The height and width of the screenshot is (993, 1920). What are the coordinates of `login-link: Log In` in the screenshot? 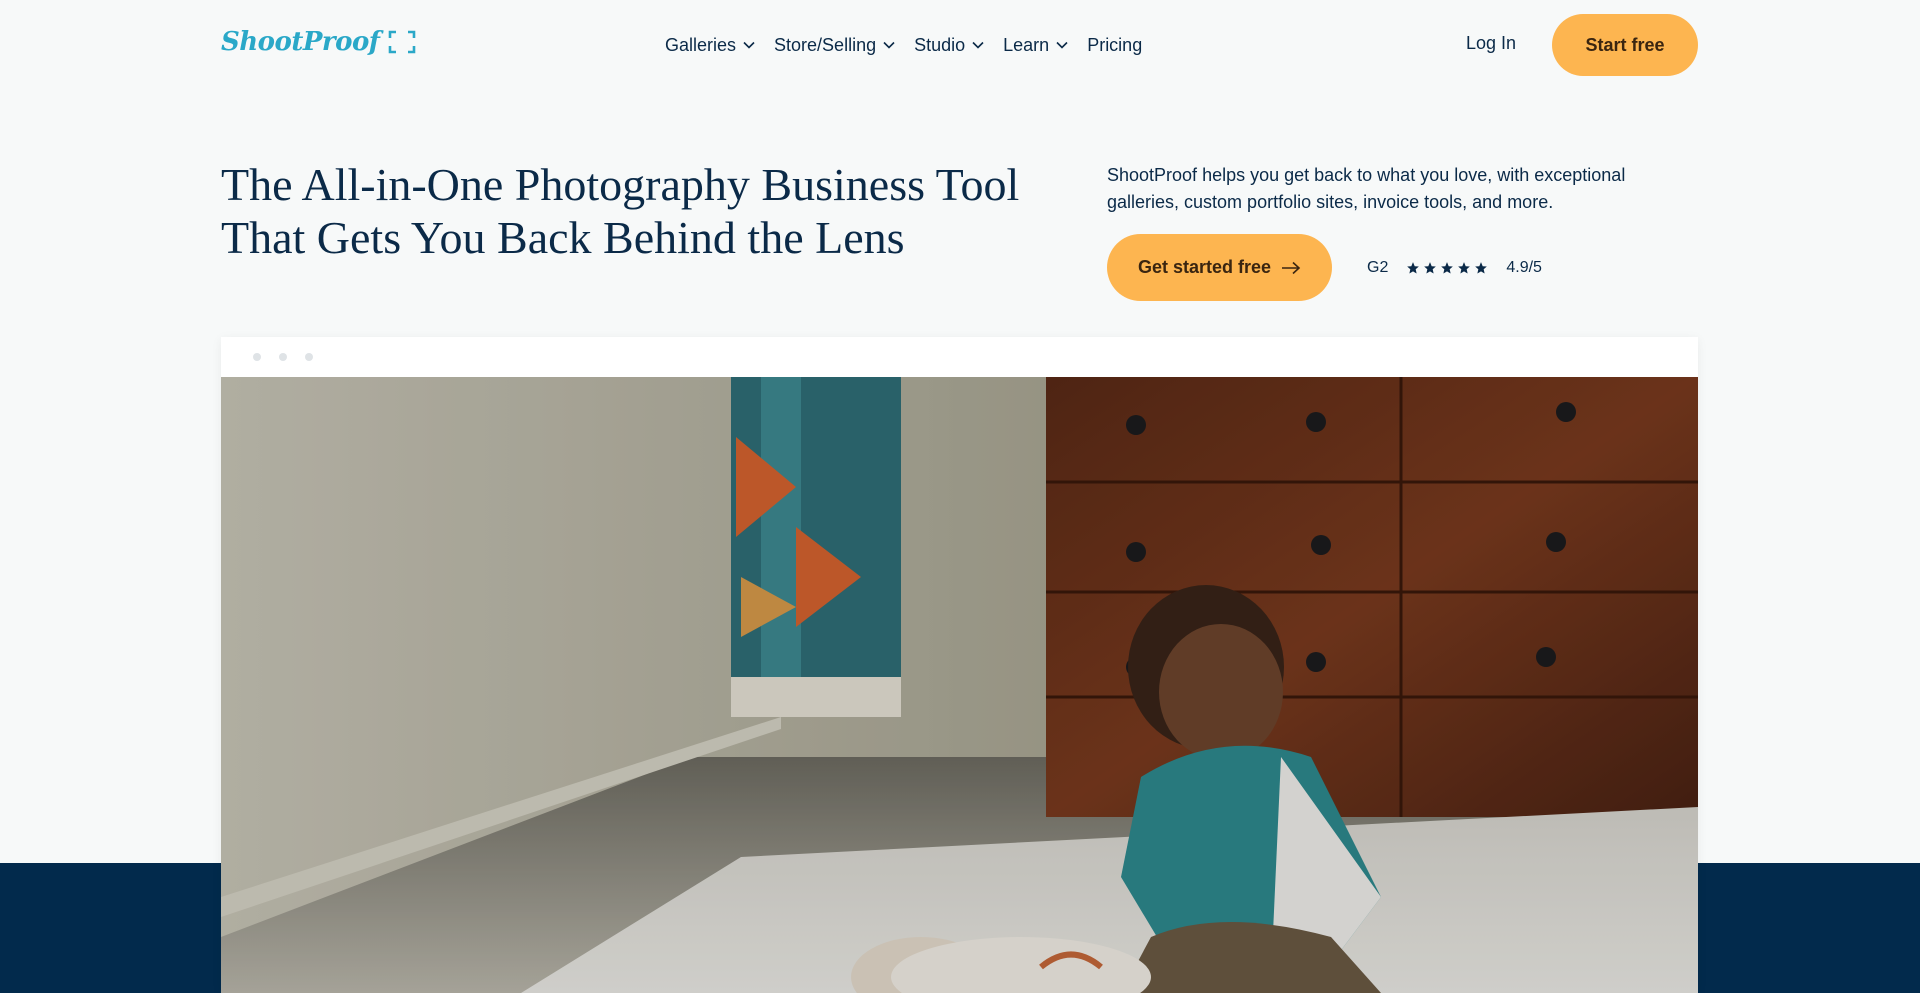 It's located at (1491, 43).